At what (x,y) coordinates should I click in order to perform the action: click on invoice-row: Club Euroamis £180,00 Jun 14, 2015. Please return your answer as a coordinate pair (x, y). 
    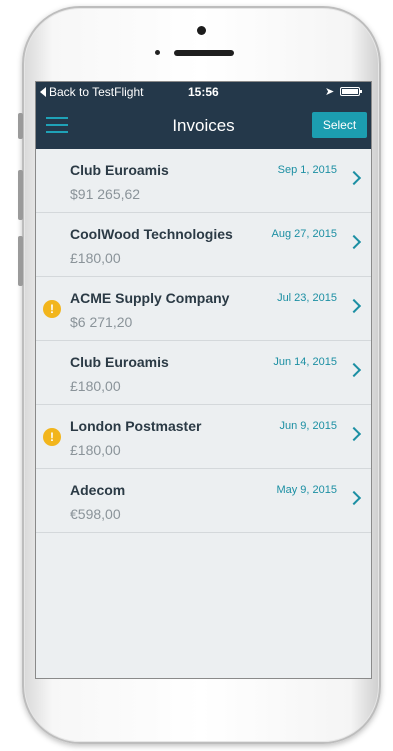
    Looking at the image, I should click on (203, 373).